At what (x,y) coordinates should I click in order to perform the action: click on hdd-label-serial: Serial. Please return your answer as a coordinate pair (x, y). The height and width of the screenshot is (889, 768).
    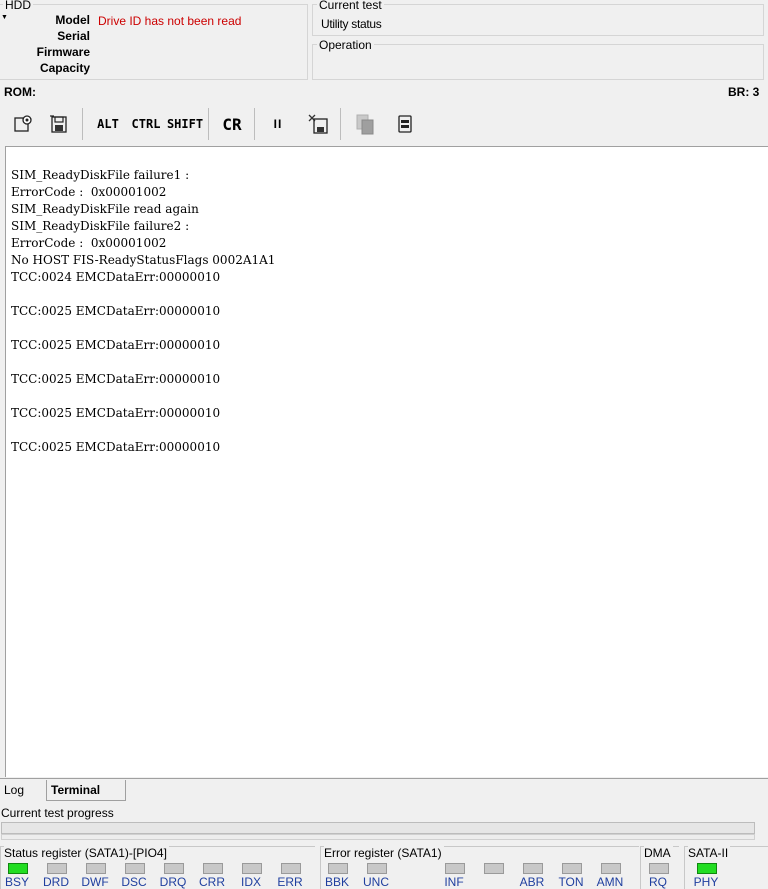
    Looking at the image, I should click on (73, 36).